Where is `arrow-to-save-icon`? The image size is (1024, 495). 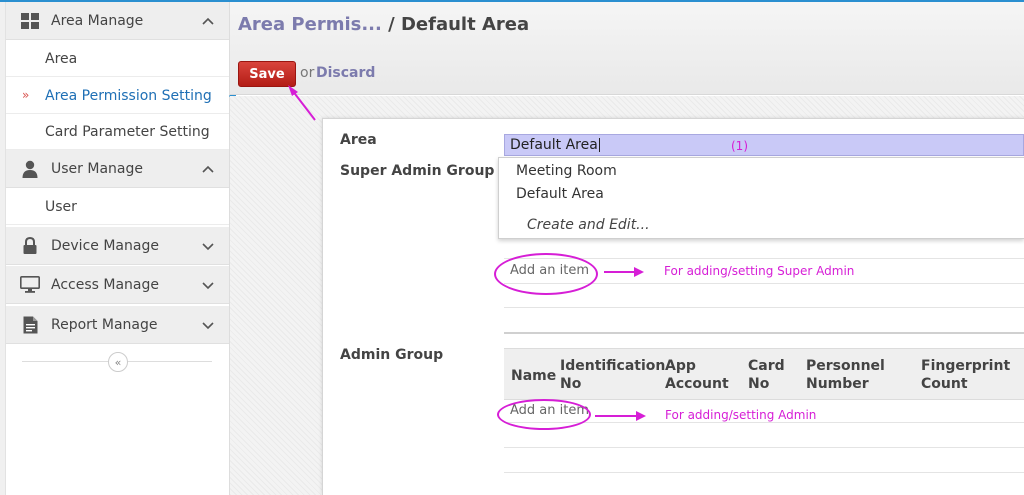
arrow-to-save-icon is located at coordinates (302, 103).